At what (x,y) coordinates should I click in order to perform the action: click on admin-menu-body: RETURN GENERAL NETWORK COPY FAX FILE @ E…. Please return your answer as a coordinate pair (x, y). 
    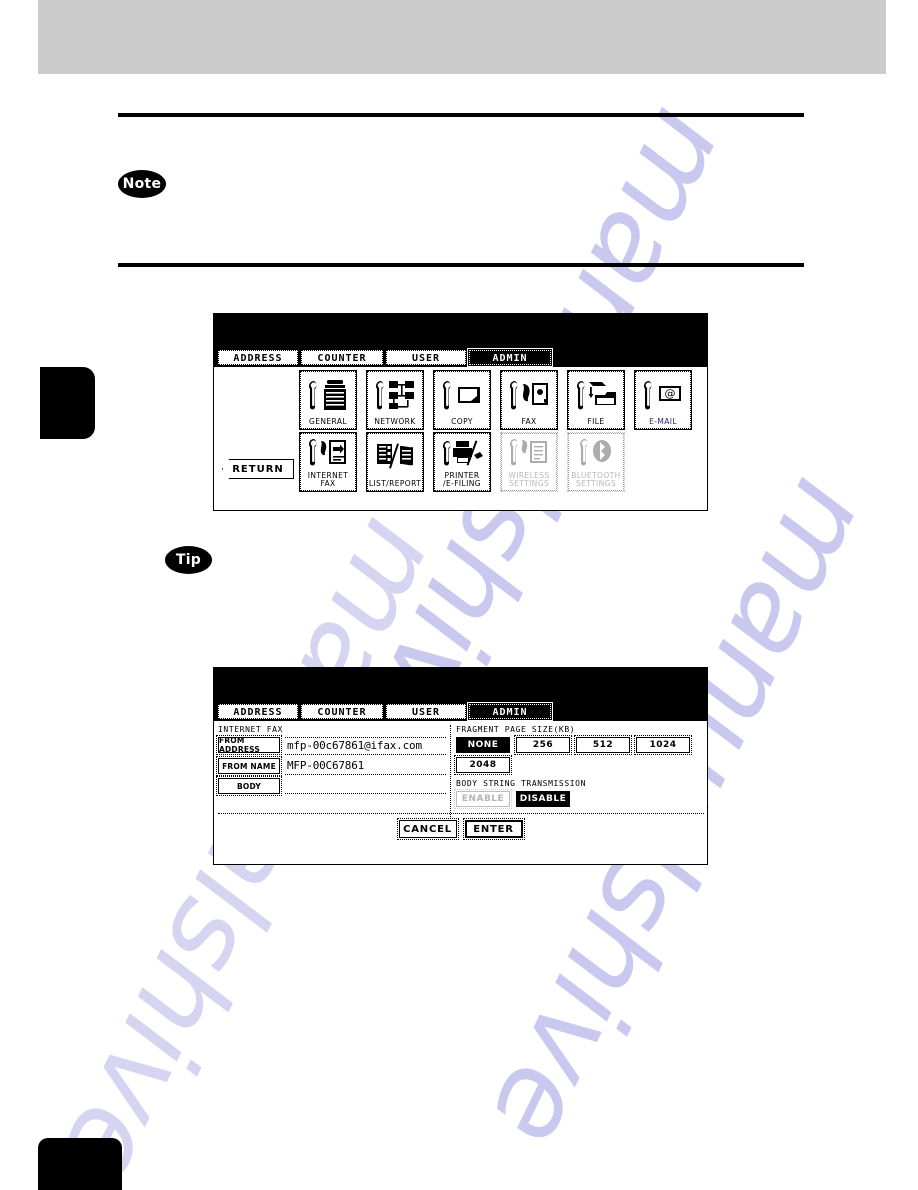
    Looking at the image, I should click on (460, 429).